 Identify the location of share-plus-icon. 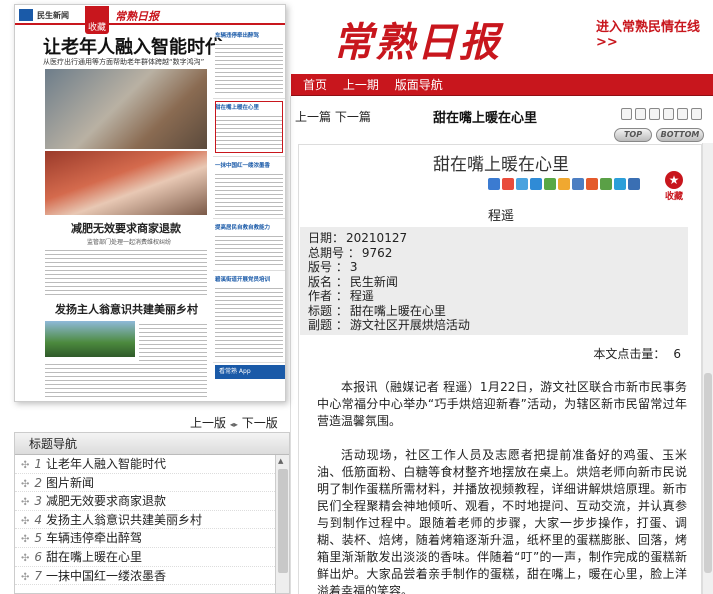
(494, 184).